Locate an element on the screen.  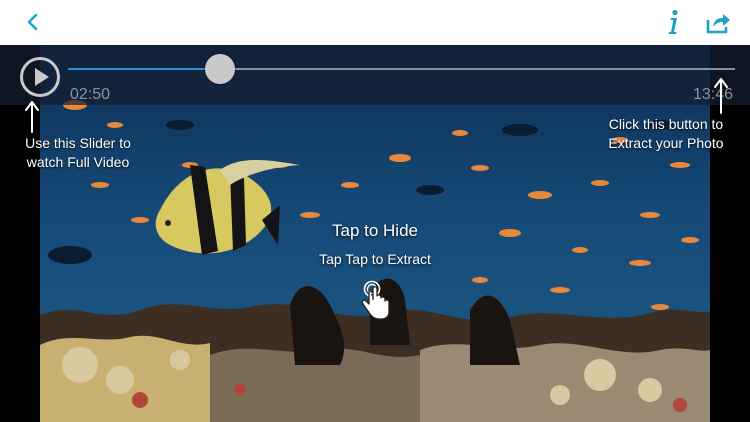
current-time: 02:50 is located at coordinates (90, 94).